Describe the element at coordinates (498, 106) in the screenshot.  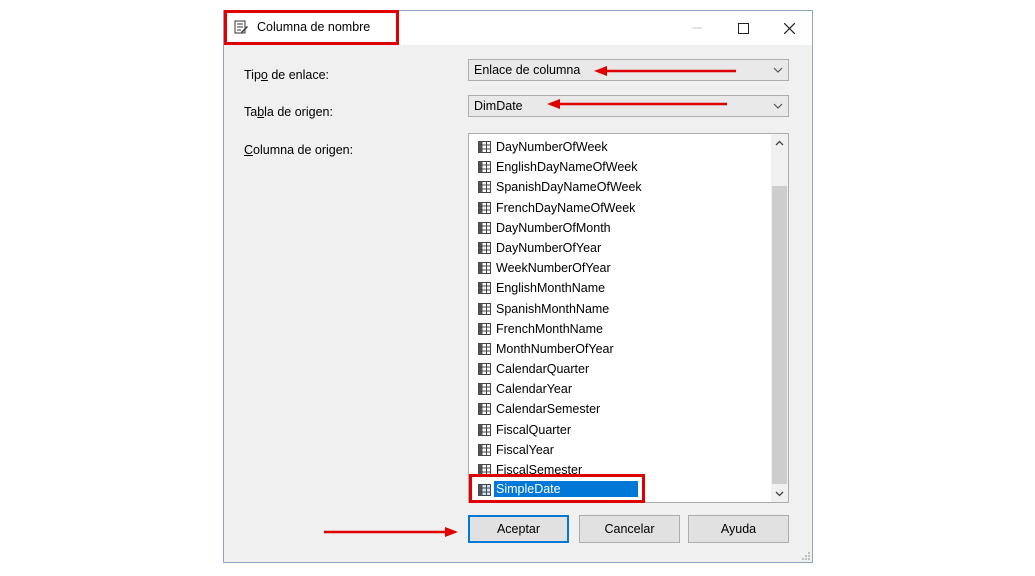
I see `source-table-value: DimDate` at that location.